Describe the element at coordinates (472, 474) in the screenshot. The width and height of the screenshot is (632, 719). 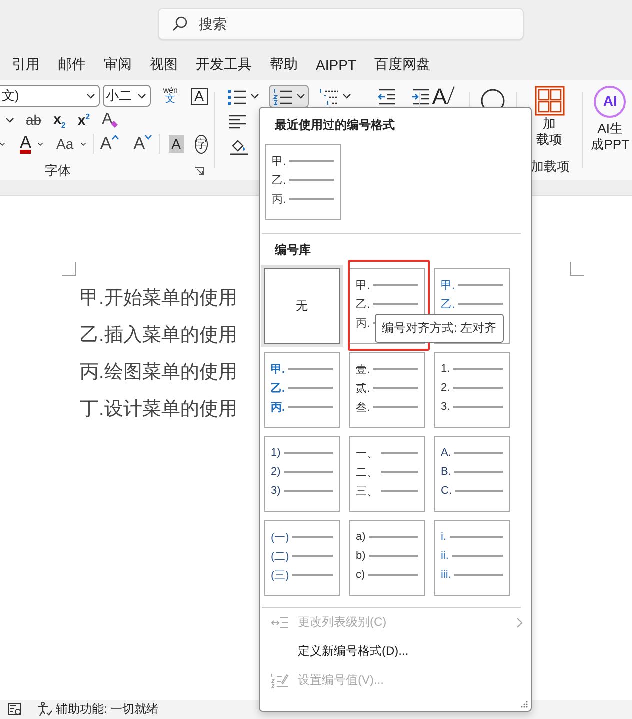
I see `numbering-format-tile: A. B. C.` at that location.